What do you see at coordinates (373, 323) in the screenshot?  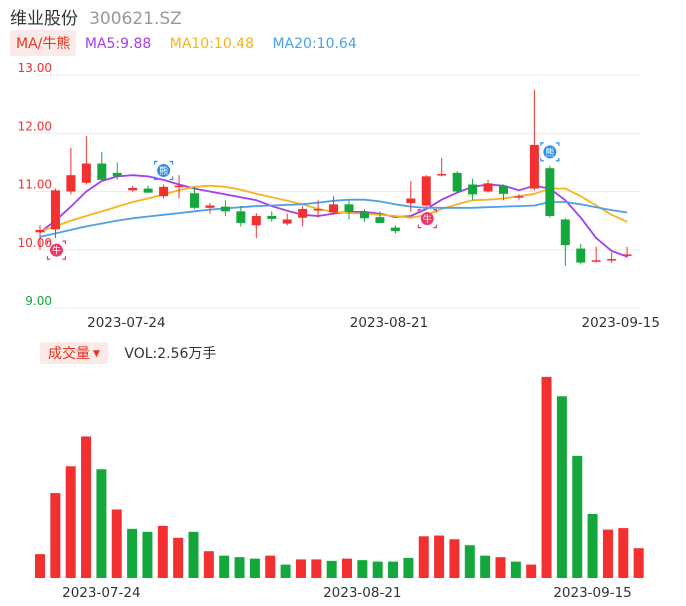 I see `price-date-labels: 2023-07-24 2023-08-21 2023-09-15` at bounding box center [373, 323].